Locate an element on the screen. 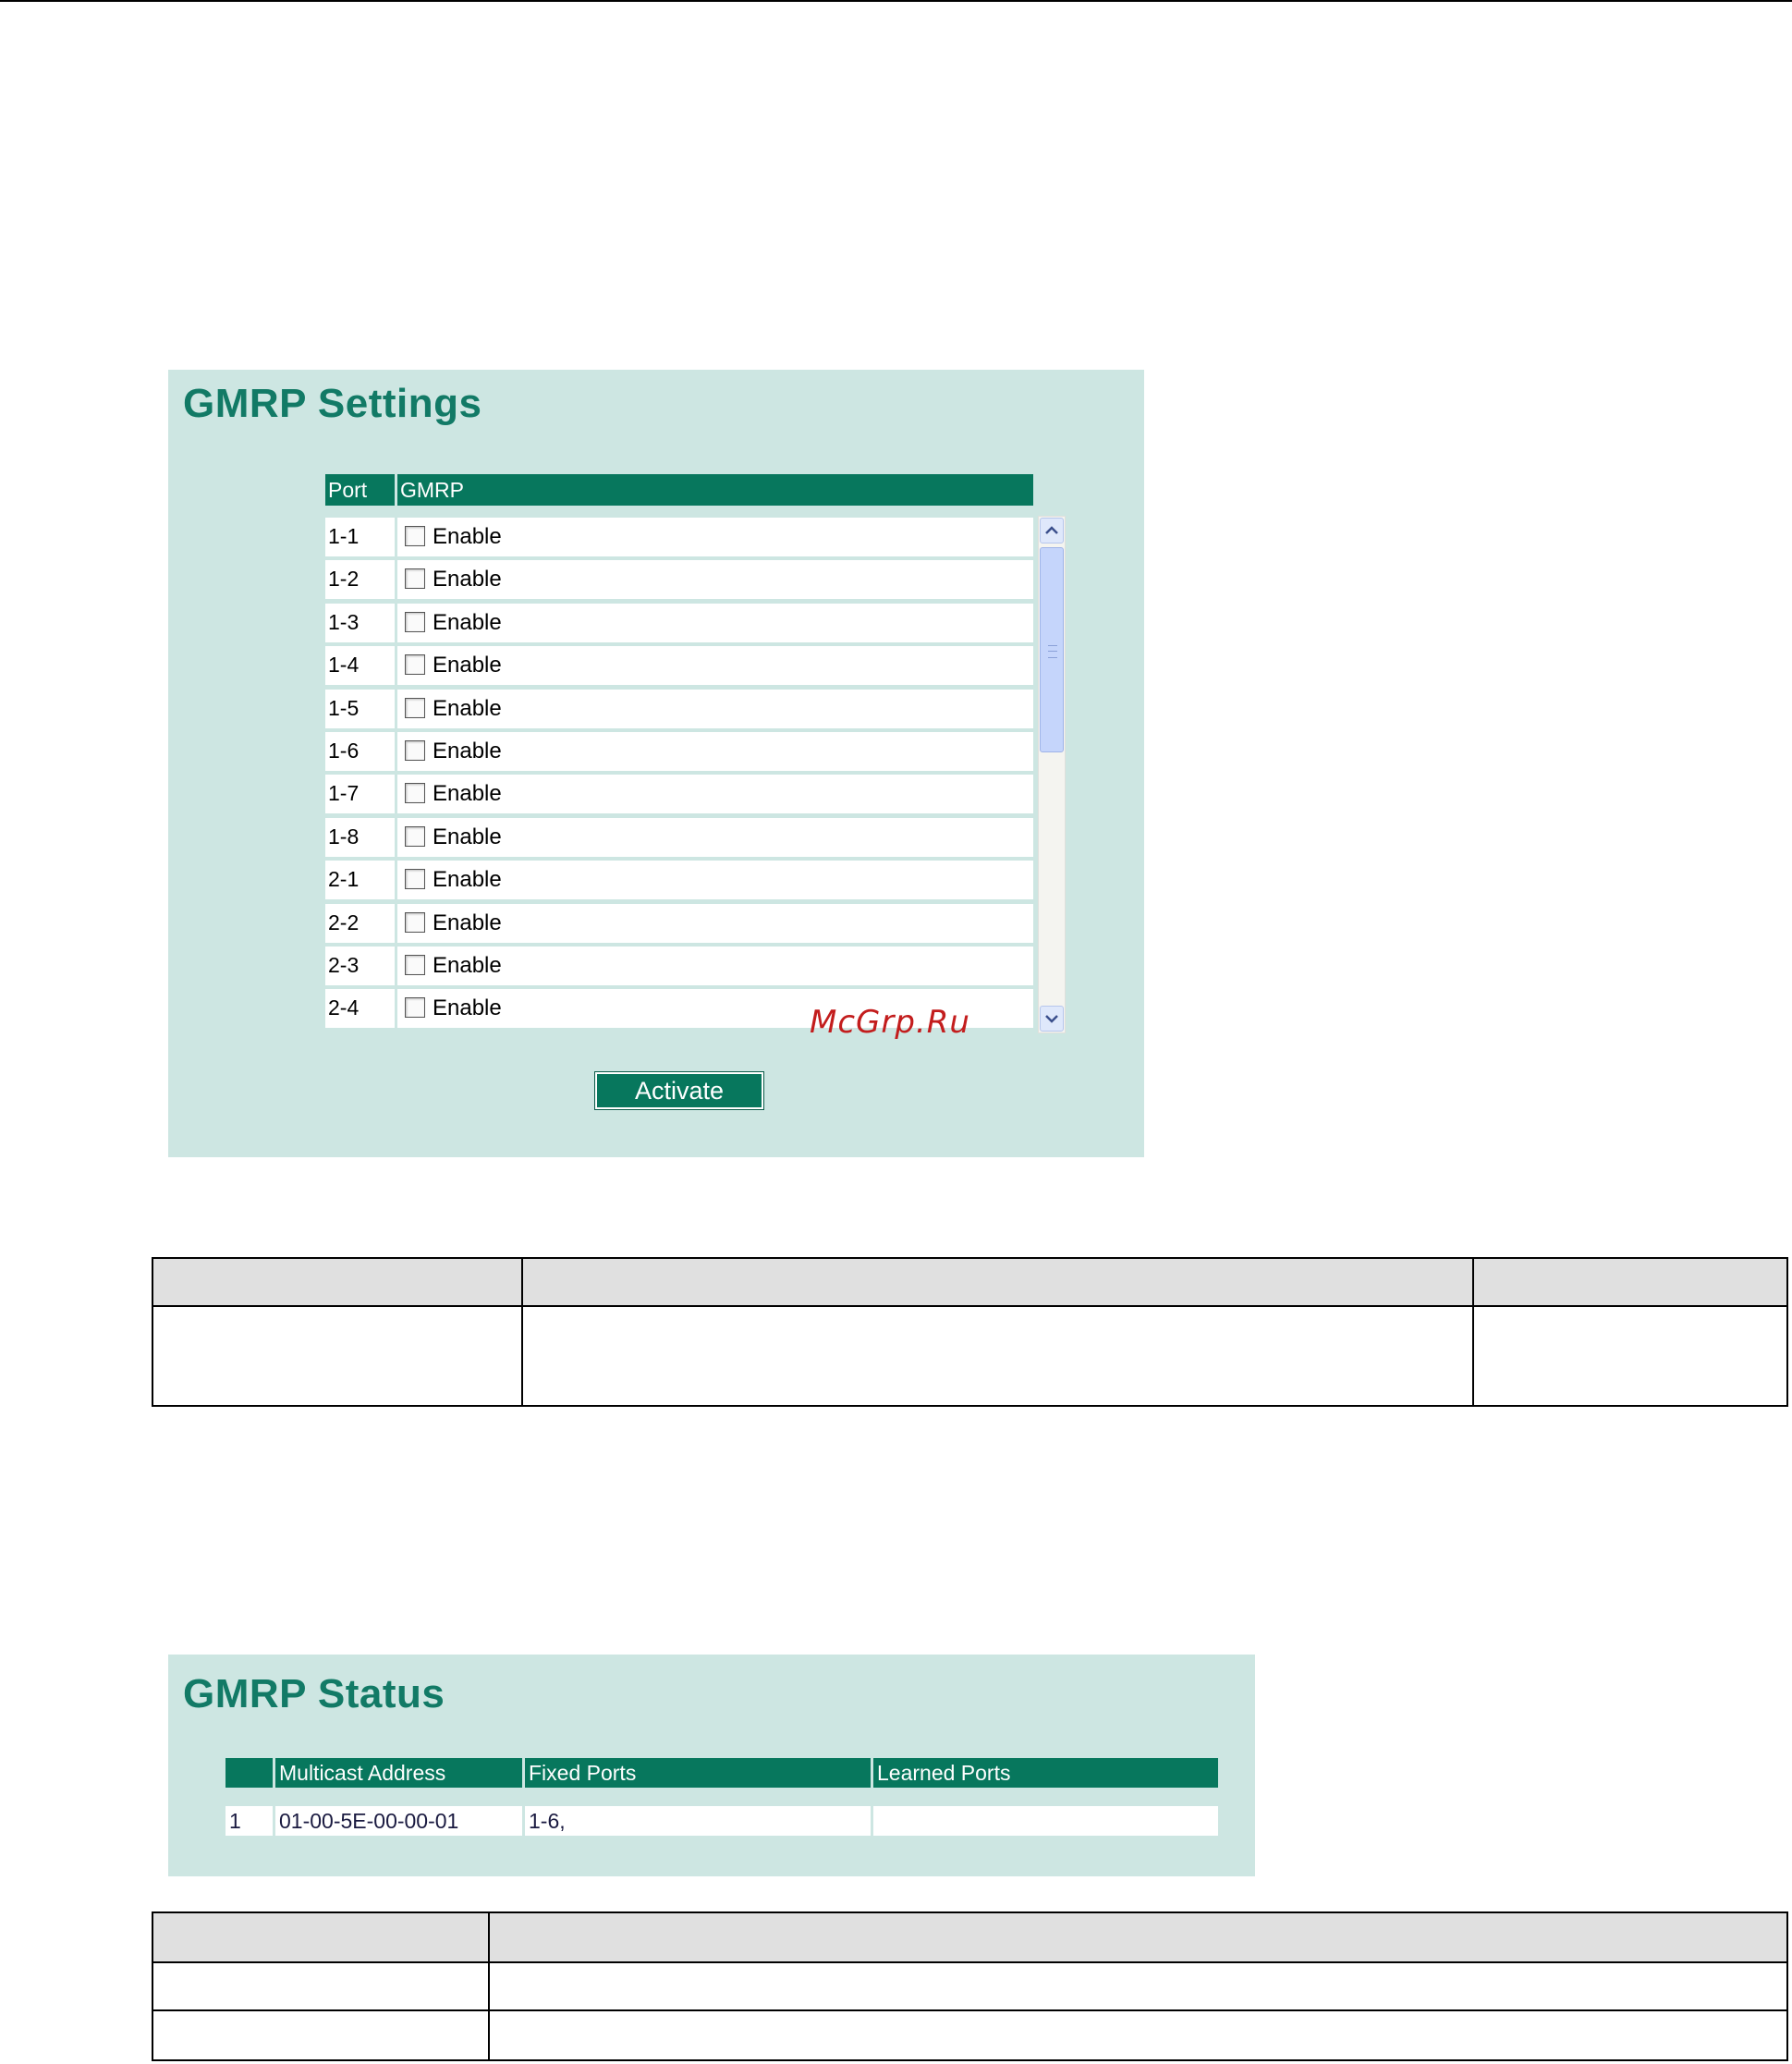  port-label: 1-7 is located at coordinates (360, 795).